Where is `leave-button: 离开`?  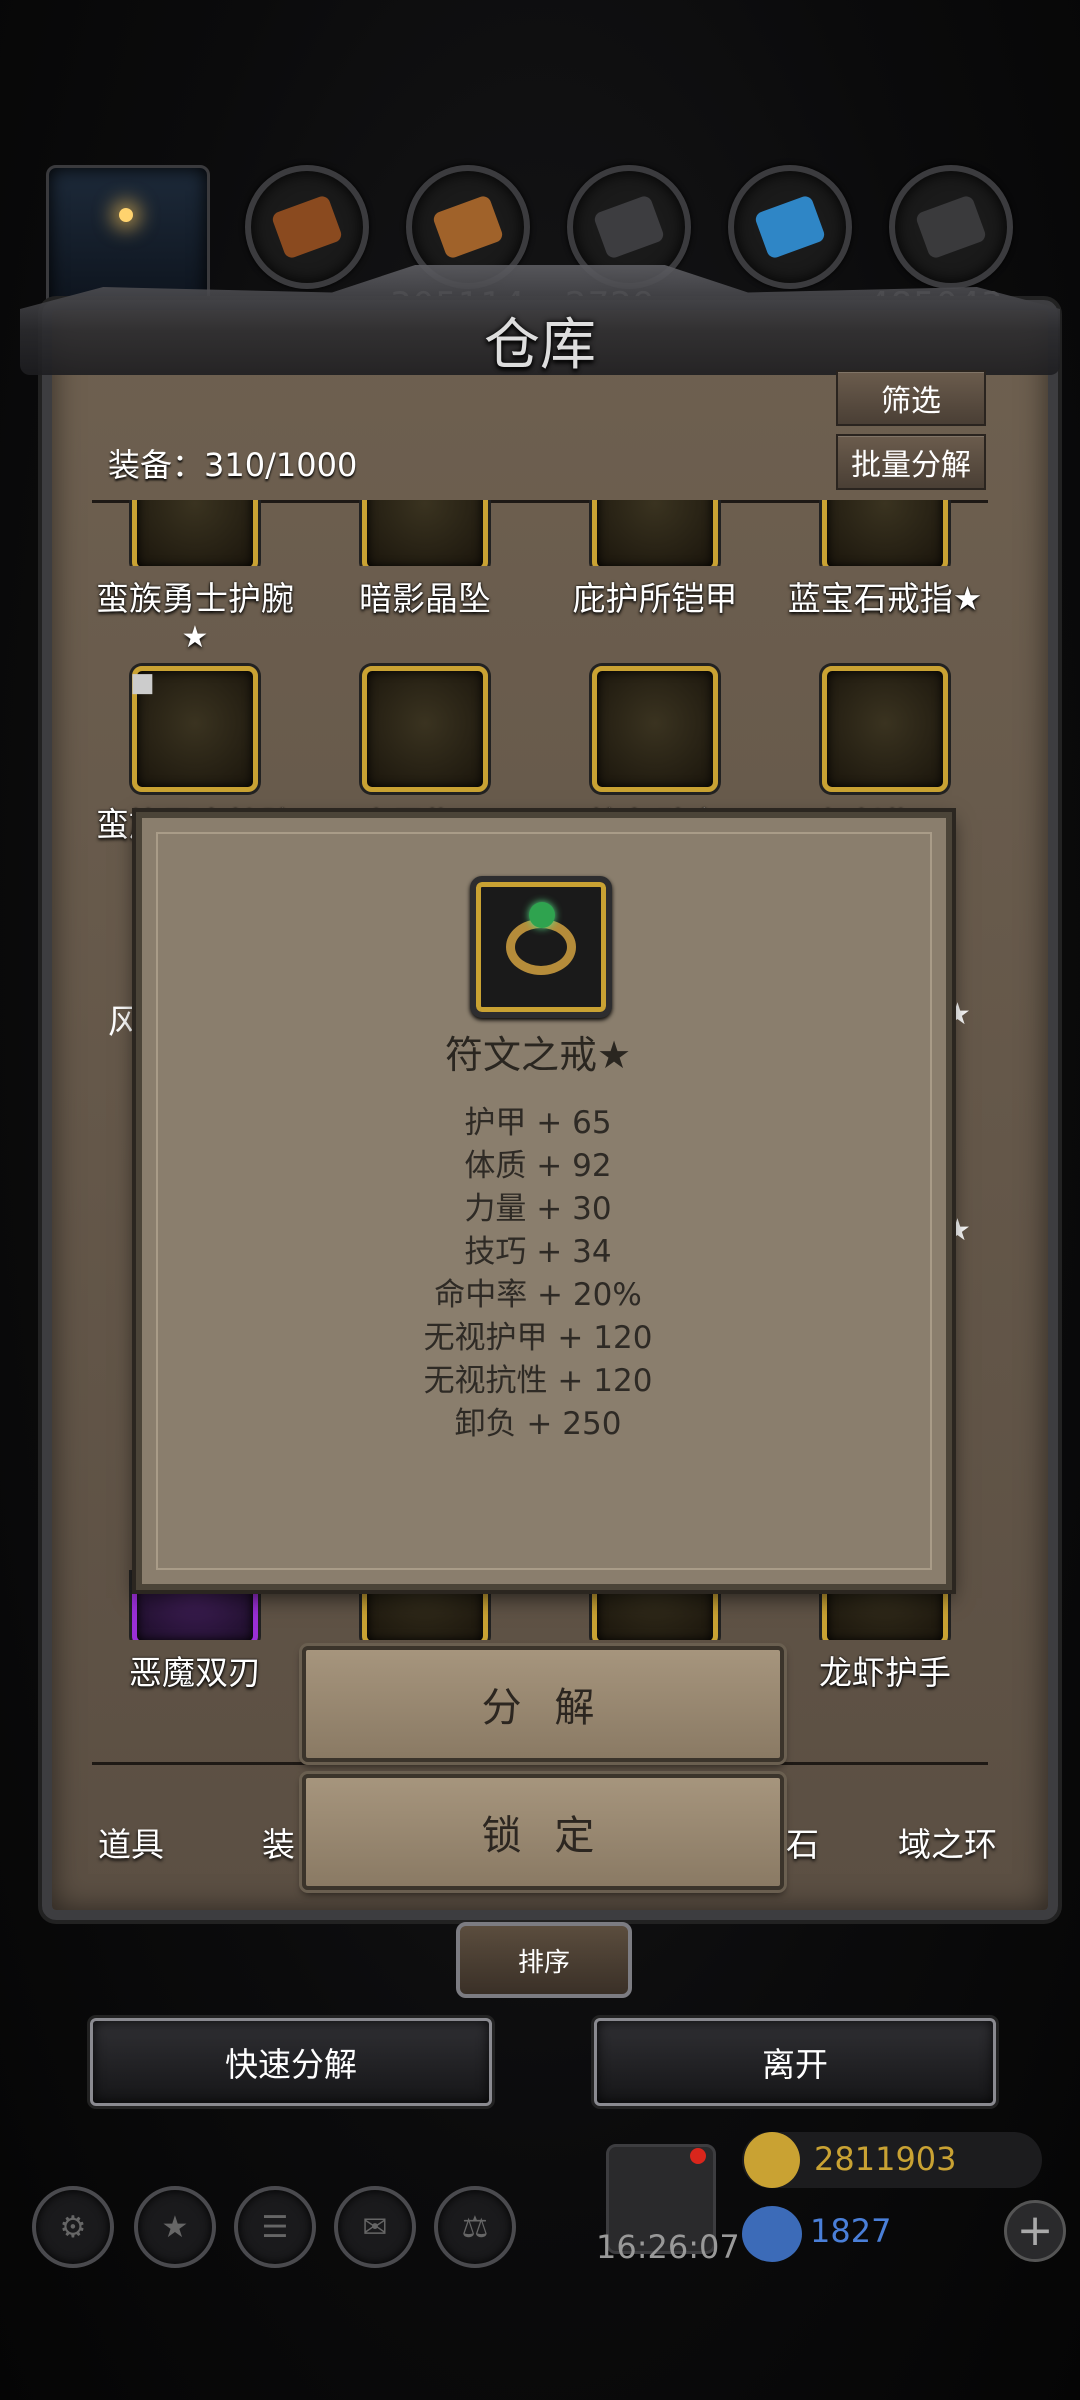
leave-button: 离开 is located at coordinates (795, 2062).